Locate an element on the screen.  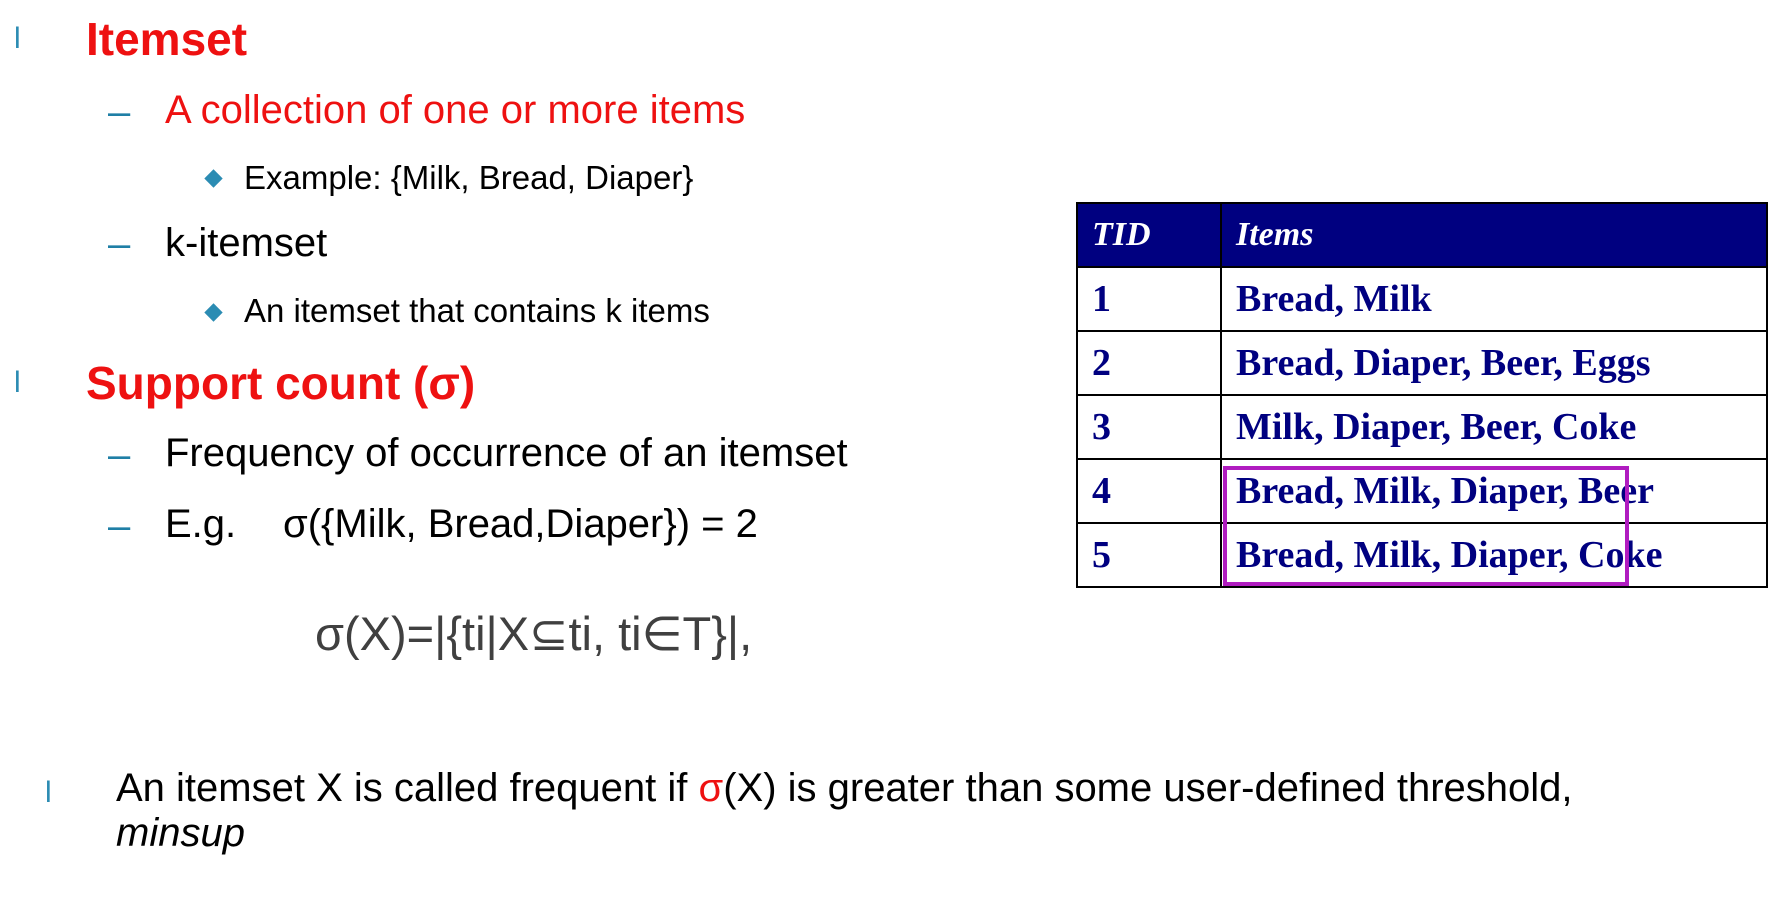
table-row: 5 Bread, Milk, Diaper, Coke is located at coordinates (1422, 555).